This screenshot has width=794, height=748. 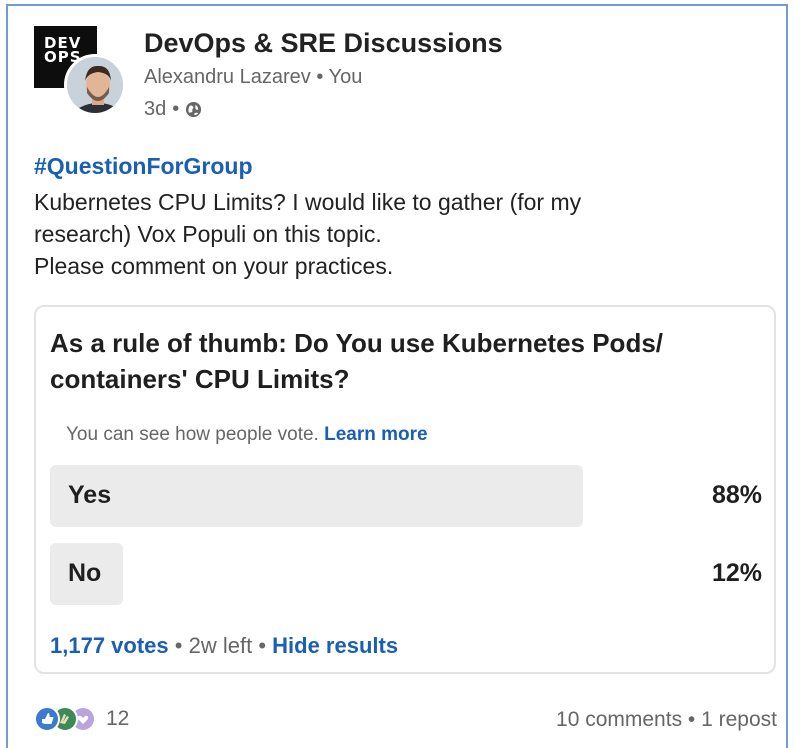 I want to click on avatar, so click(x=95, y=85).